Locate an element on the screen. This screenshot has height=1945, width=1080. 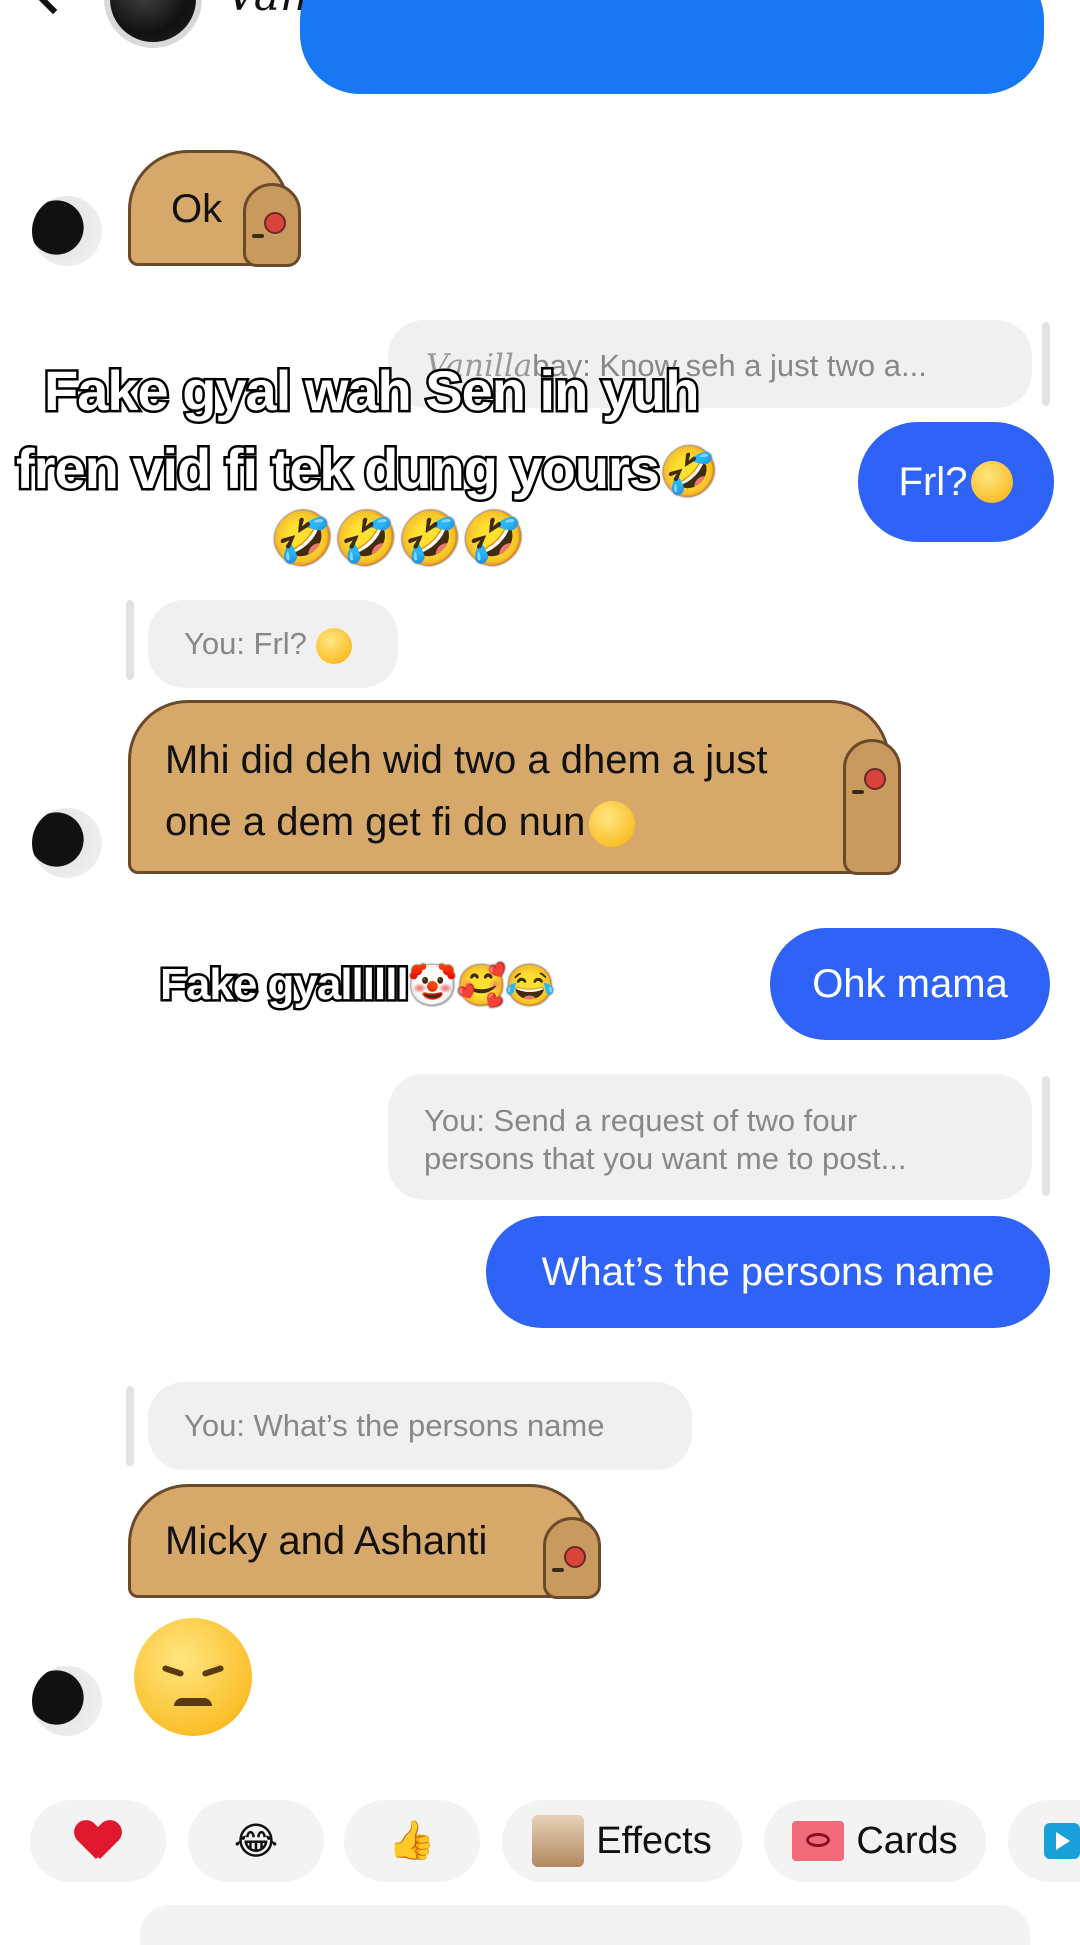
more-quick-reply is located at coordinates (1044, 1841).